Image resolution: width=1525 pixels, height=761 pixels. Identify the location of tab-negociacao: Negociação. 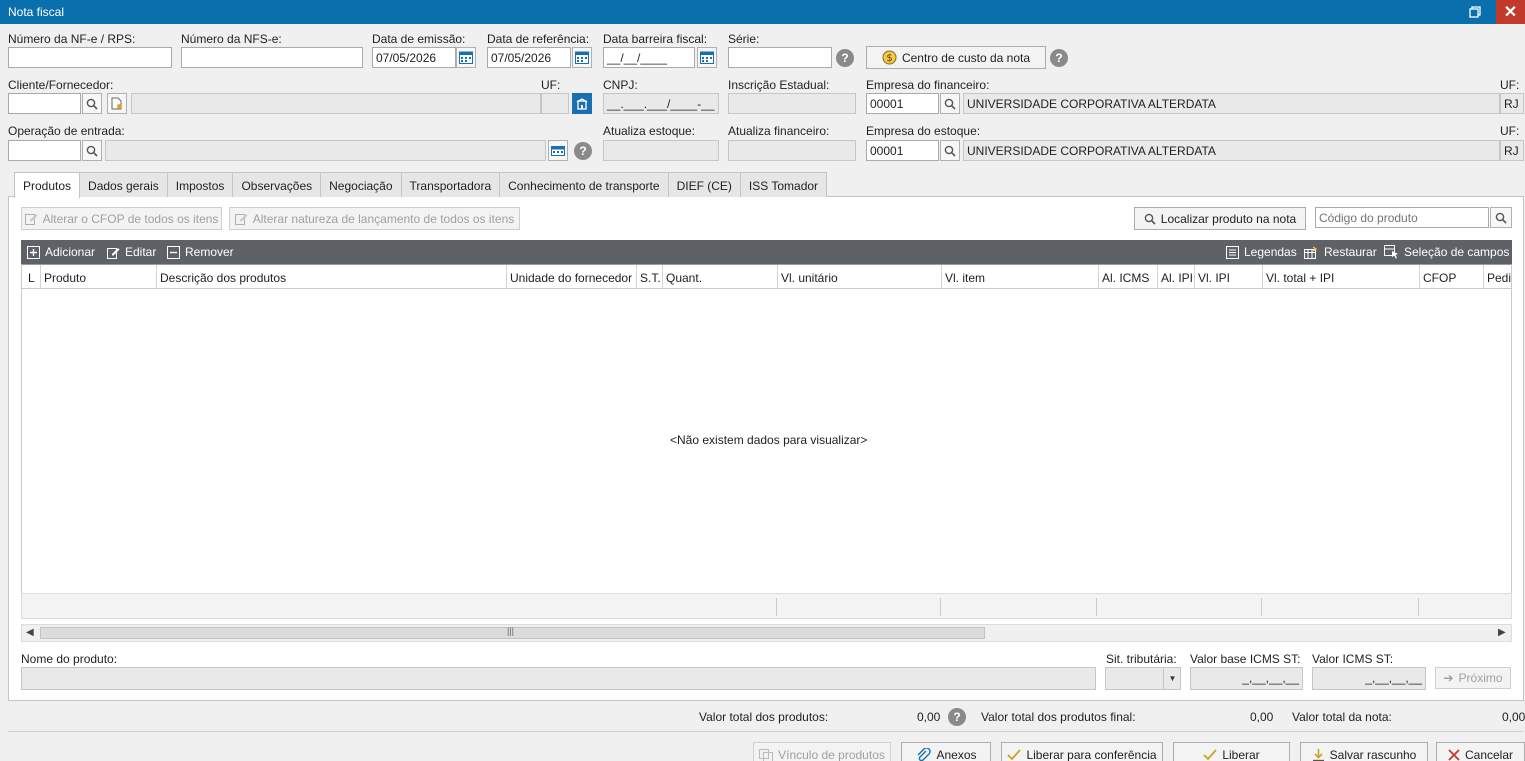
(361, 184).